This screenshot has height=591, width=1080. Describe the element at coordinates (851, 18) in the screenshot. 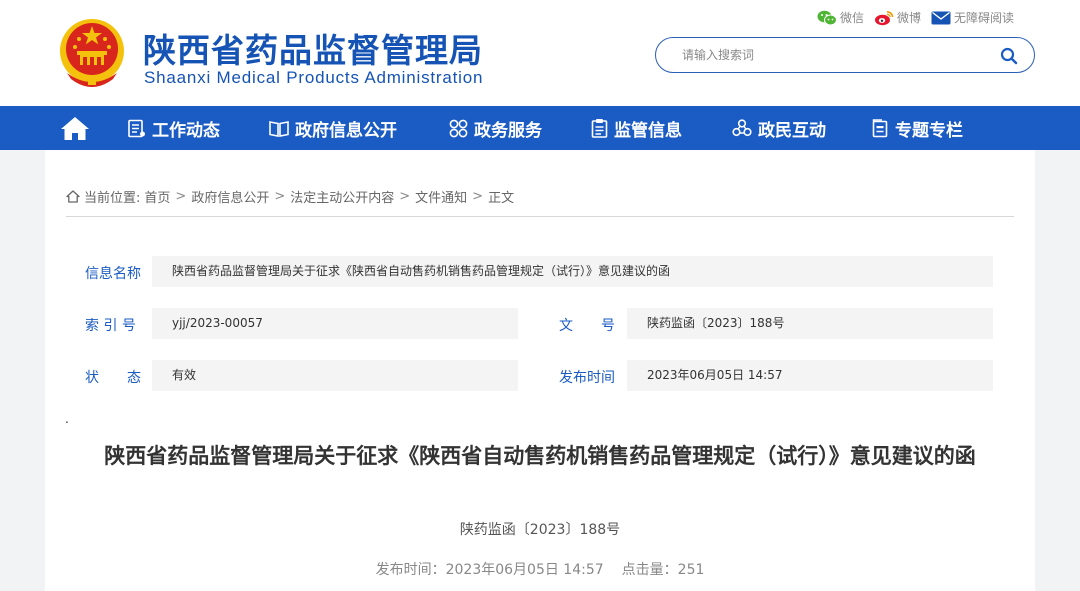

I see `wechat-label: 微信` at that location.